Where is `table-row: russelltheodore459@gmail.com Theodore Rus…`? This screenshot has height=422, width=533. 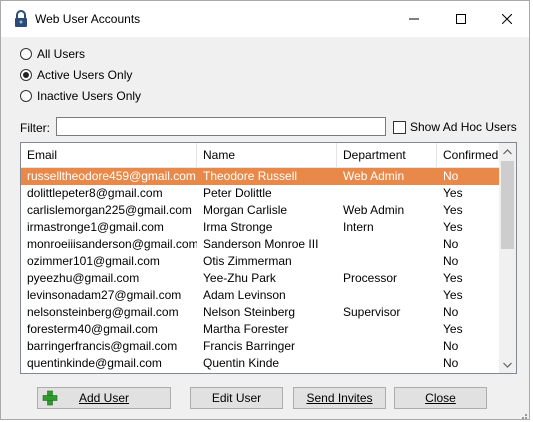 table-row: russelltheodore459@gmail.com Theodore Rus… is located at coordinates (260, 176).